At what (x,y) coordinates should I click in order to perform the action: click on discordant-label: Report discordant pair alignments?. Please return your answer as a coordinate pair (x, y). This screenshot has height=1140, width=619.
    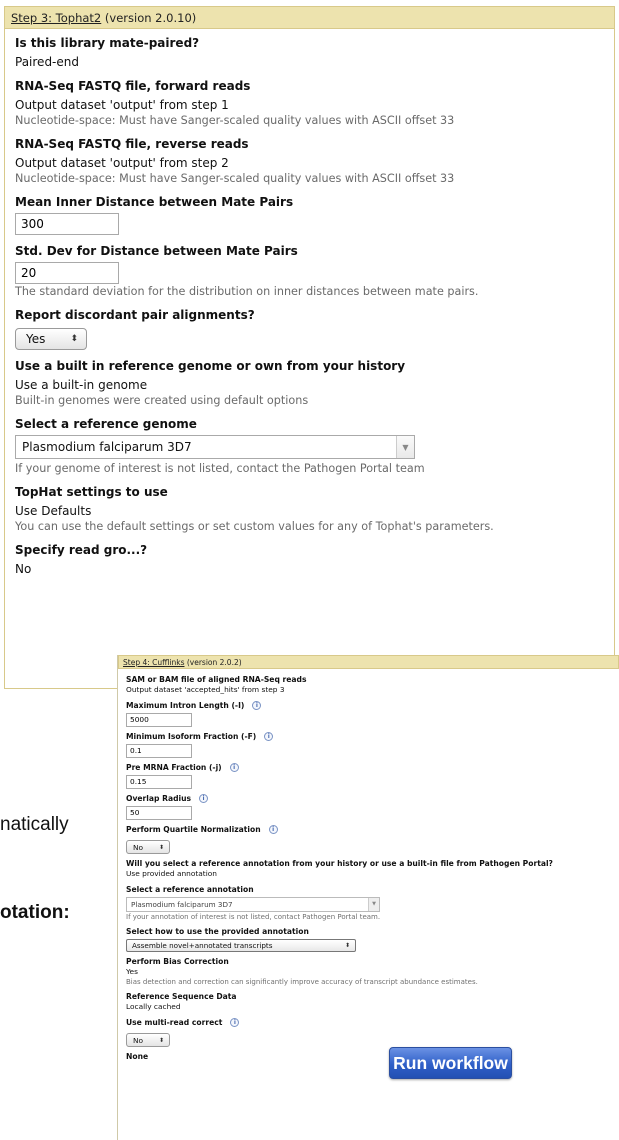
    Looking at the image, I should click on (135, 315).